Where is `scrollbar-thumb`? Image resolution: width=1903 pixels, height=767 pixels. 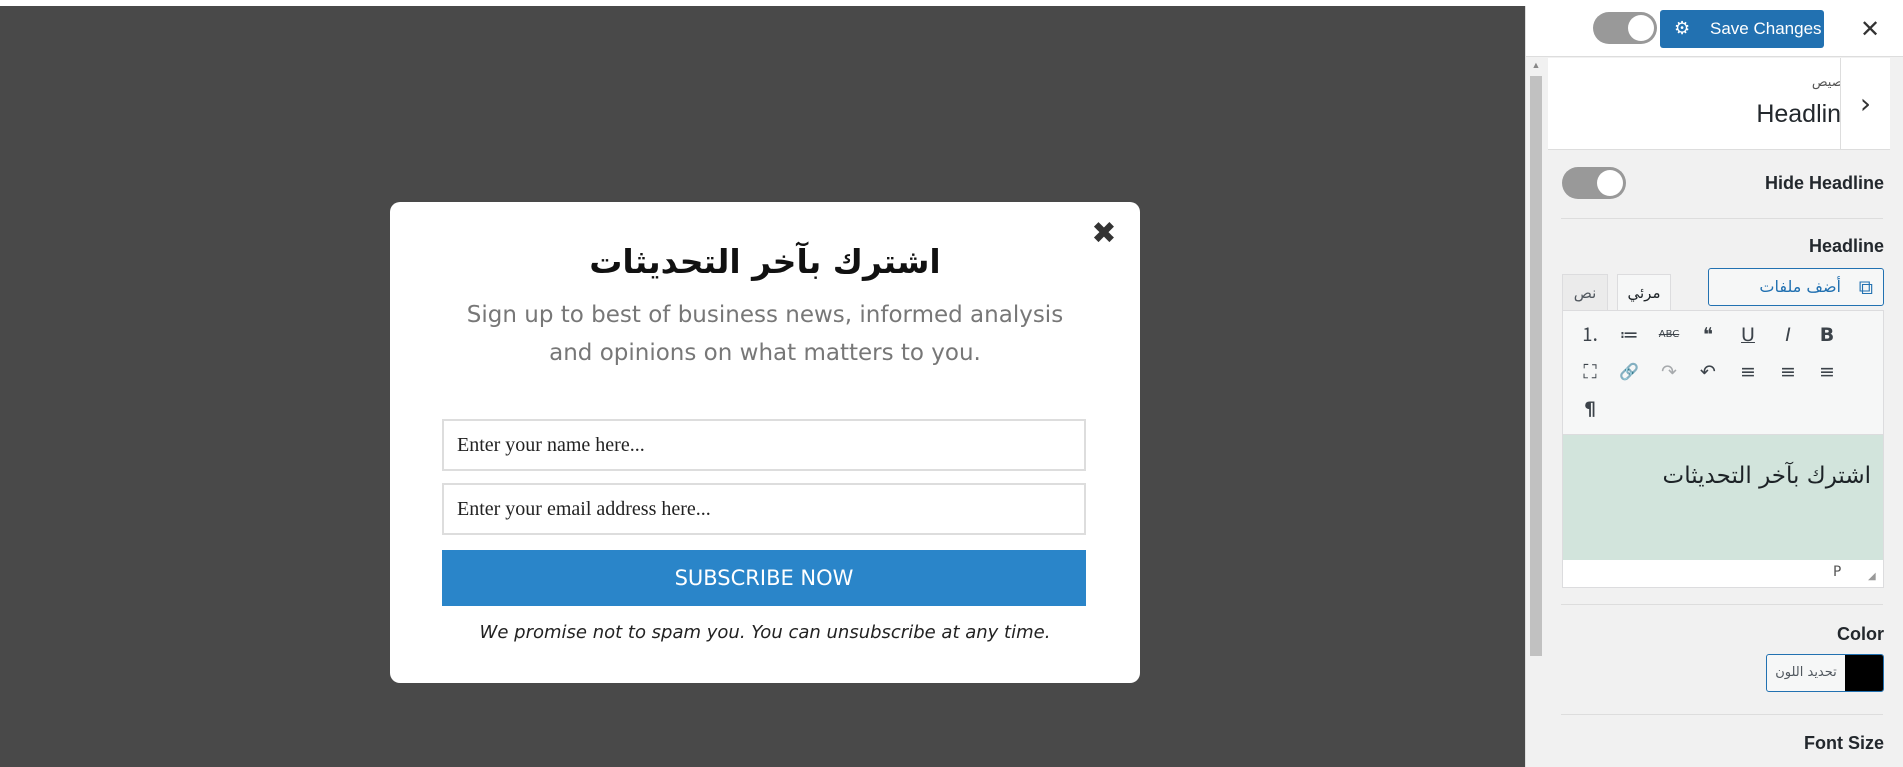
scrollbar-thumb is located at coordinates (1536, 366).